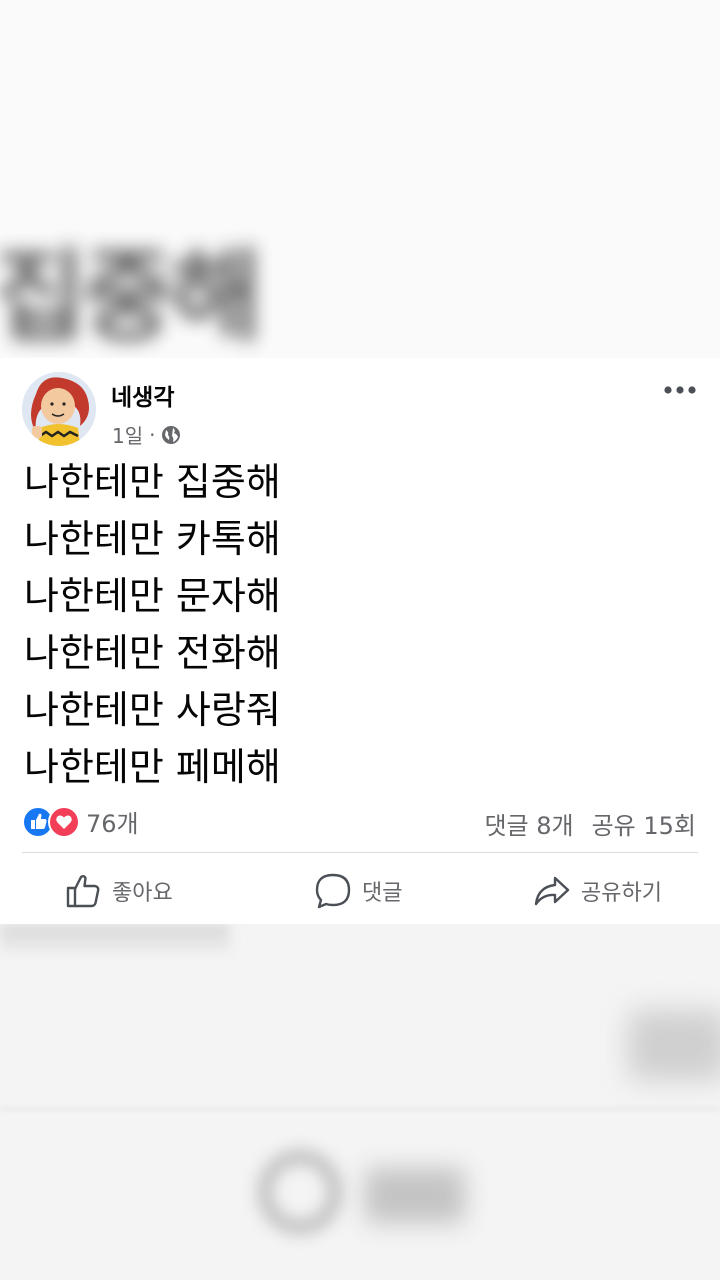  Describe the element at coordinates (621, 893) in the screenshot. I see `share-button-label: 공유하기` at that location.